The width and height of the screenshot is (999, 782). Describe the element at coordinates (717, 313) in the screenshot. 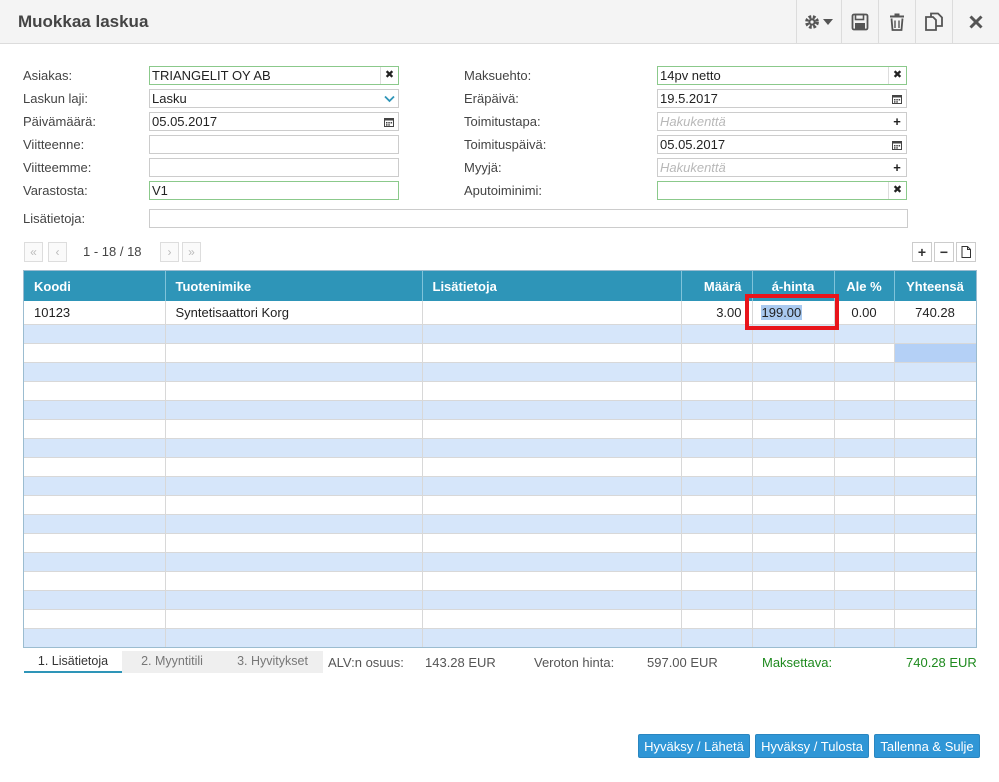

I see `cell-qty: 3.00` at that location.